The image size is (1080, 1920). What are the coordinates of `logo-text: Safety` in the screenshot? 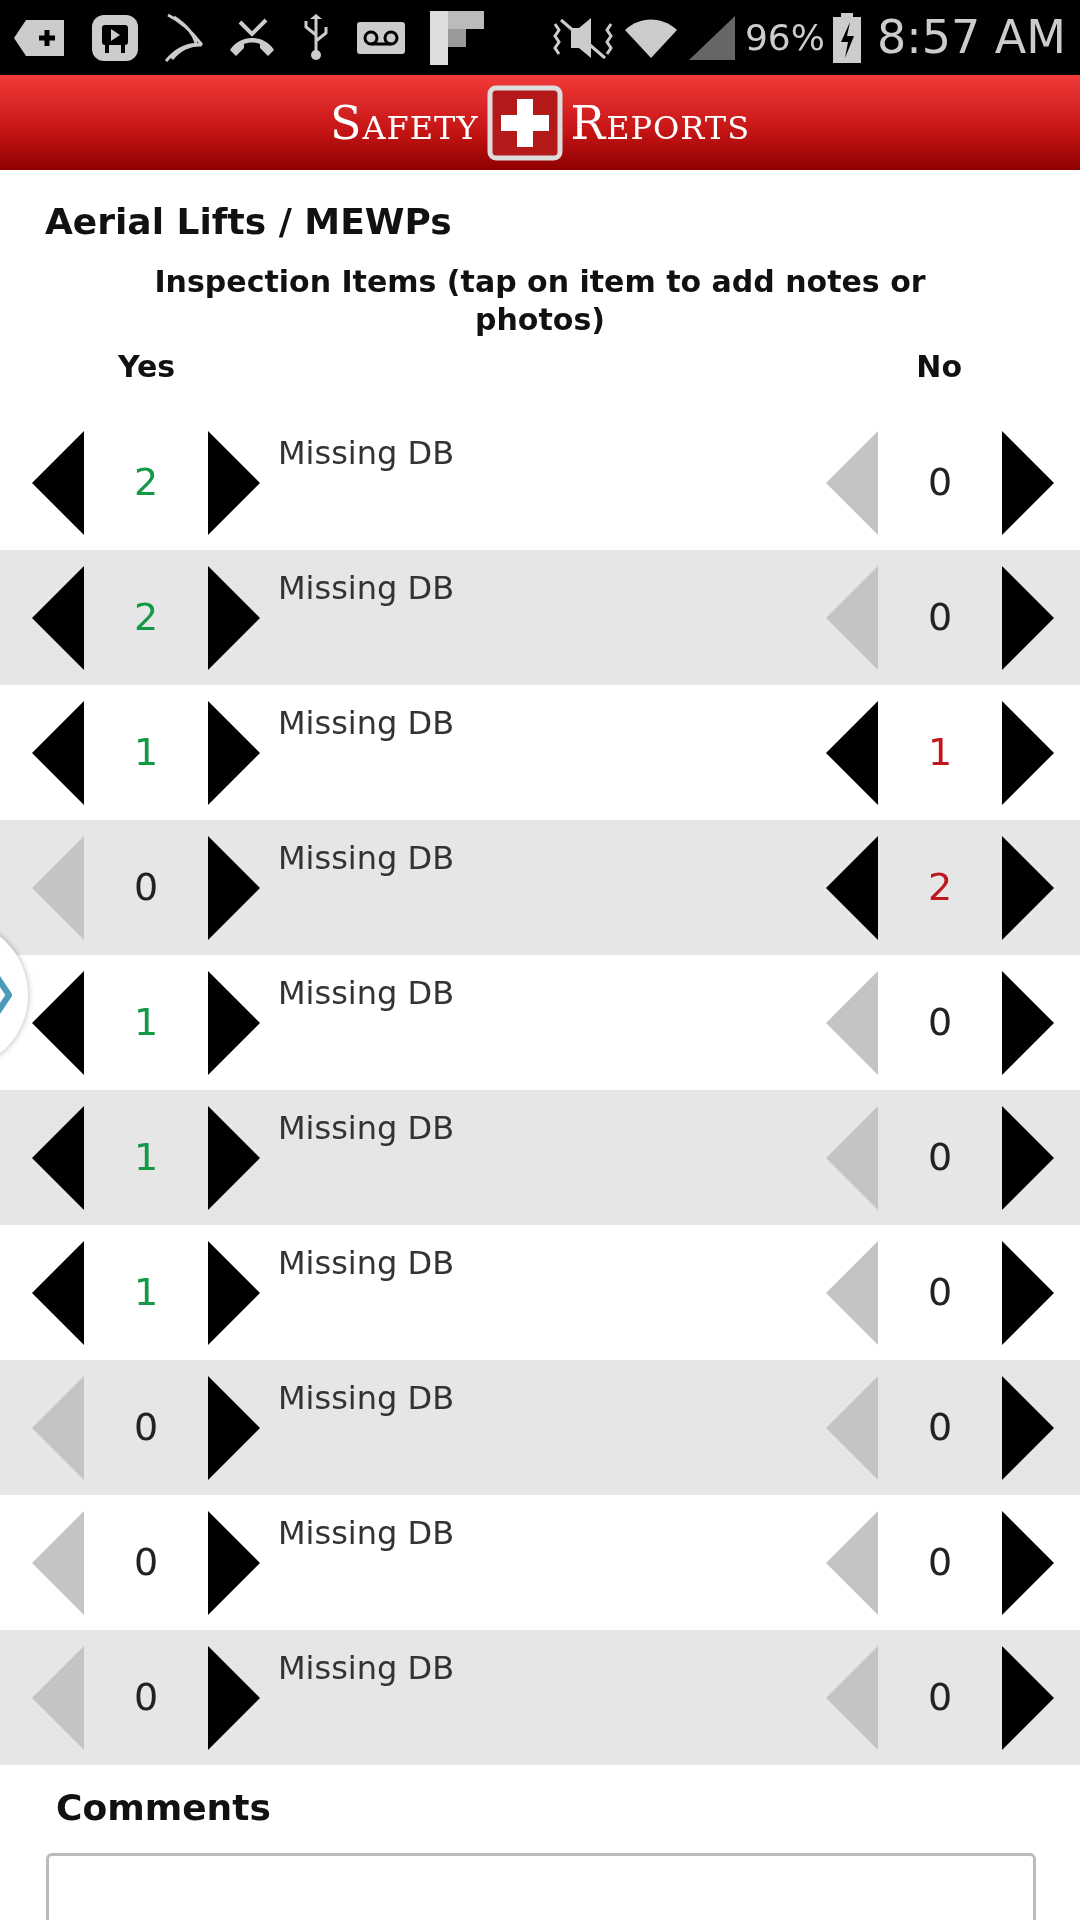 It's located at (404, 122).